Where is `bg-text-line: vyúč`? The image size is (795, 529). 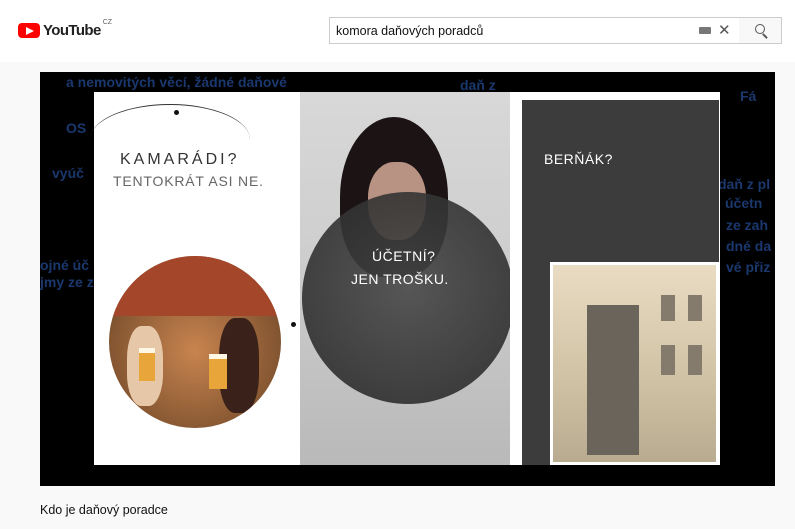
bg-text-line: vyúč is located at coordinates (68, 173).